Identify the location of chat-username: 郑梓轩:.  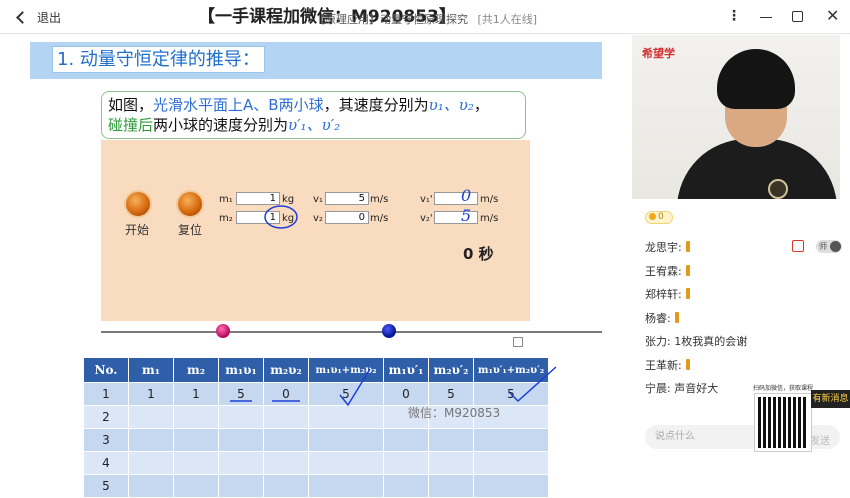
(663, 294).